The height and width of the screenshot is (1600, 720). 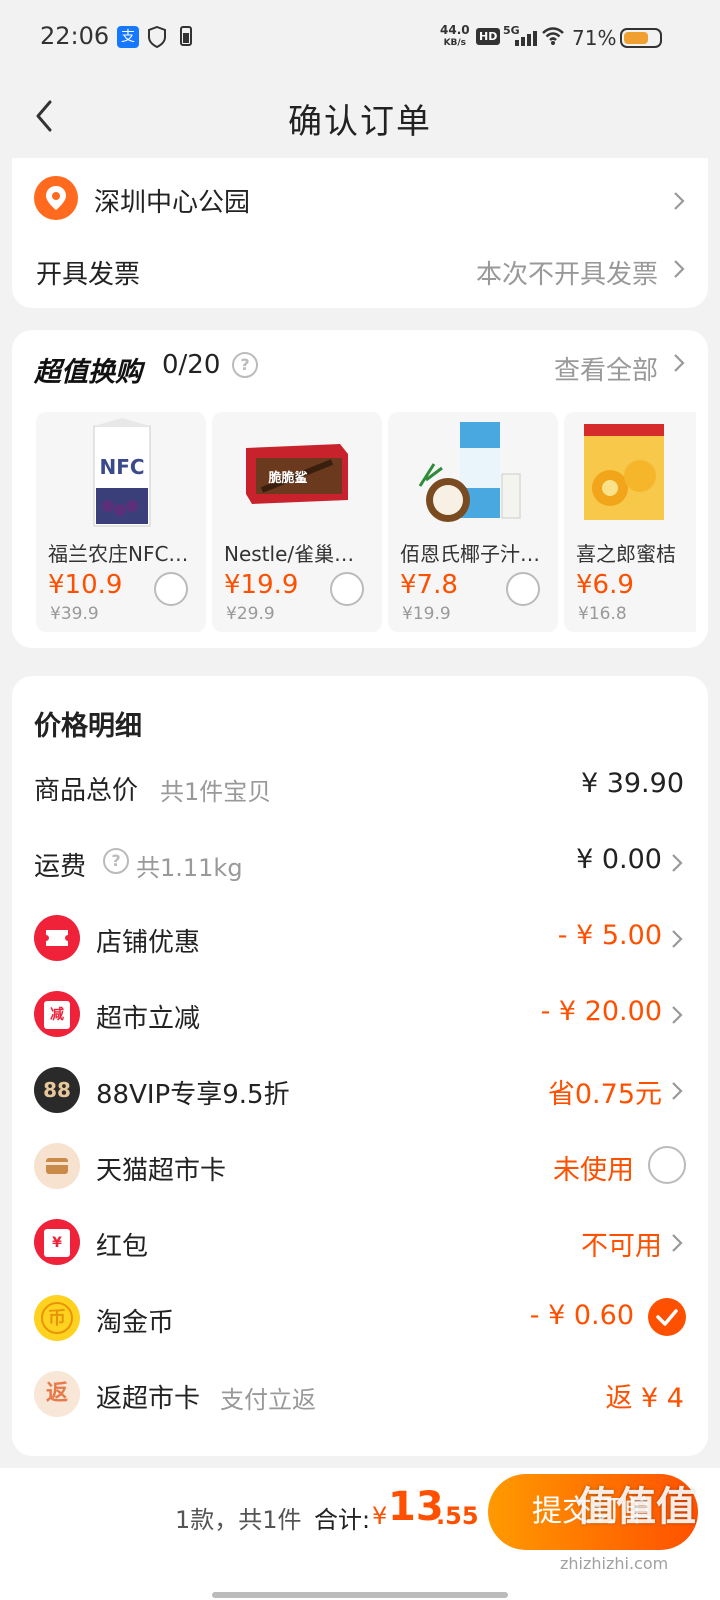 I want to click on discount-envelope-icon: 减, so click(x=57, y=1014).